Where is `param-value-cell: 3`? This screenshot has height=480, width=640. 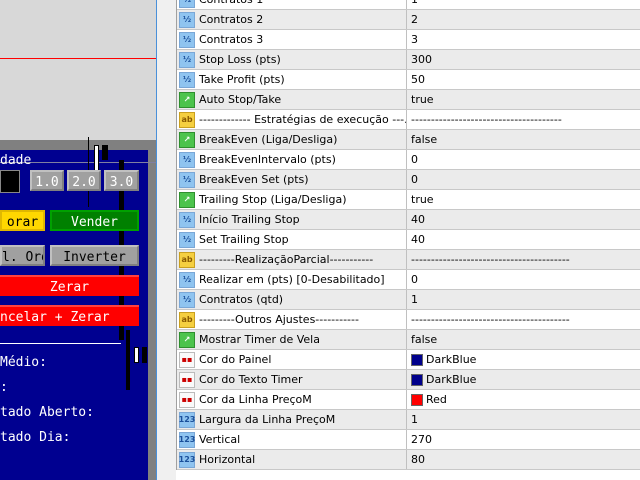
param-value-cell: 3 is located at coordinates (523, 39).